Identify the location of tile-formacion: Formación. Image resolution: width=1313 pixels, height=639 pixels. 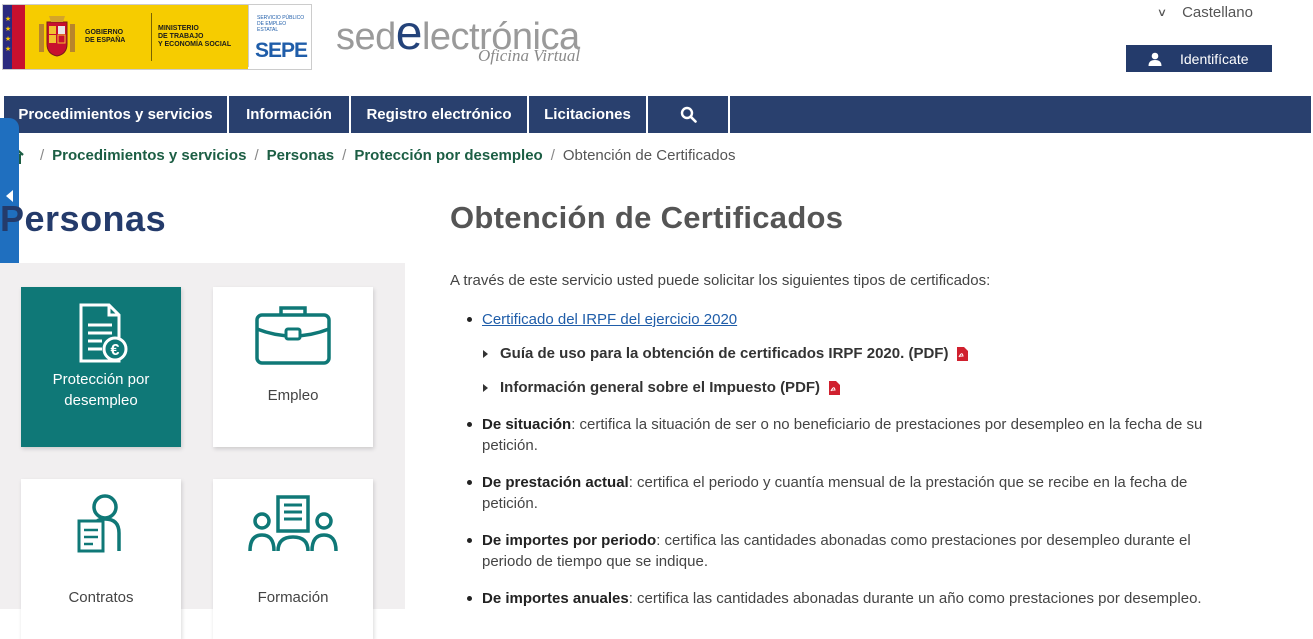
(293, 559).